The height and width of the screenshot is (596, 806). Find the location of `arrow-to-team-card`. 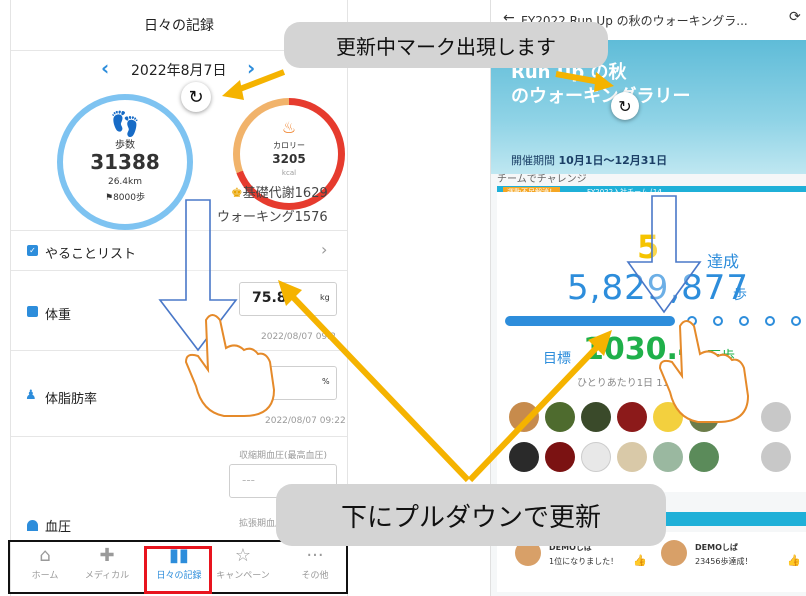

arrow-to-team-card is located at coordinates (539, 406).